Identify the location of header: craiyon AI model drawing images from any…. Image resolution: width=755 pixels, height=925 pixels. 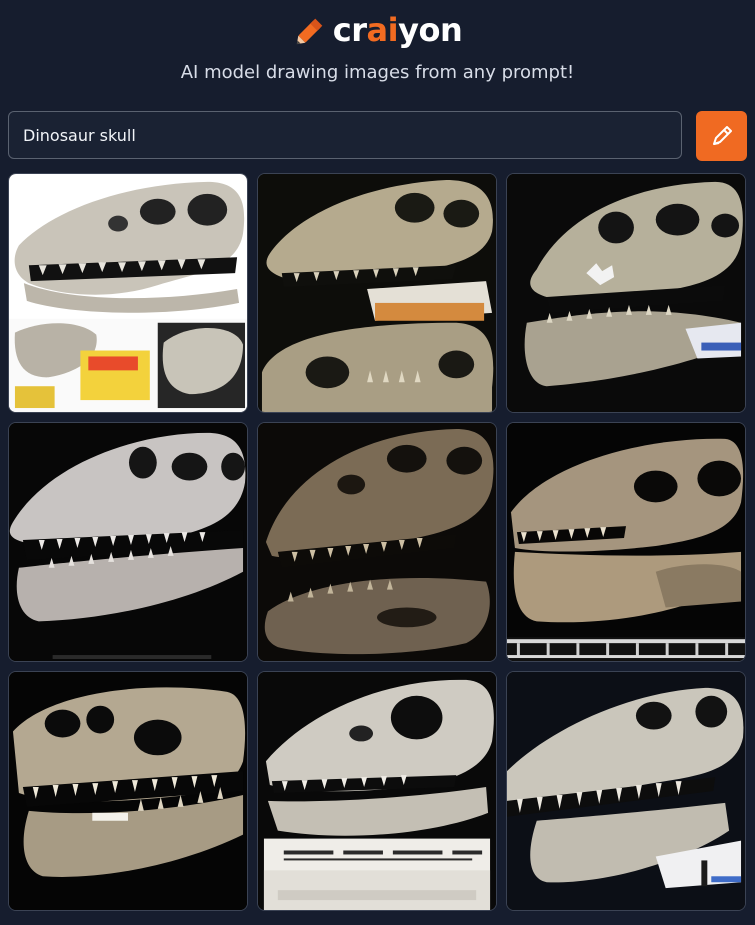
(377, 50).